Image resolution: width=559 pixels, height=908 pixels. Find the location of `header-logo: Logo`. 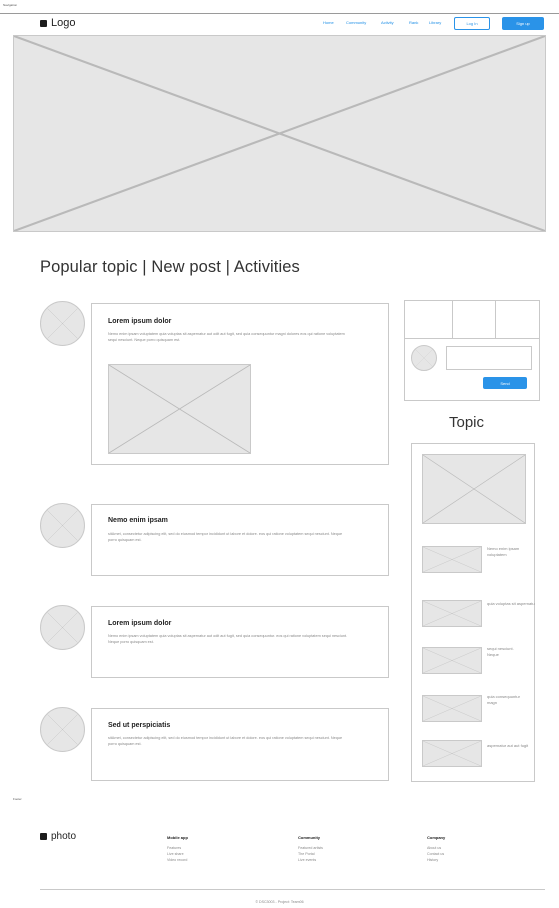

header-logo: Logo is located at coordinates (57, 23).